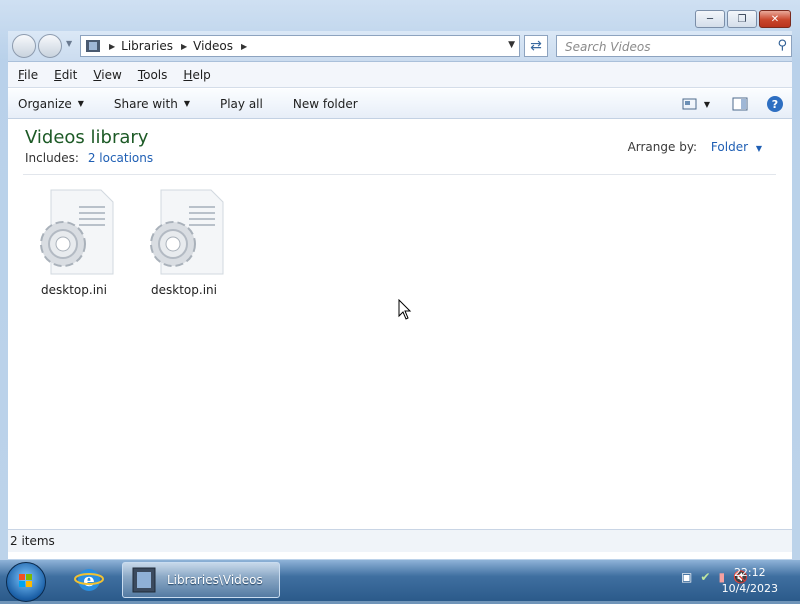  I want to click on organize-label: Organize, so click(45, 103).